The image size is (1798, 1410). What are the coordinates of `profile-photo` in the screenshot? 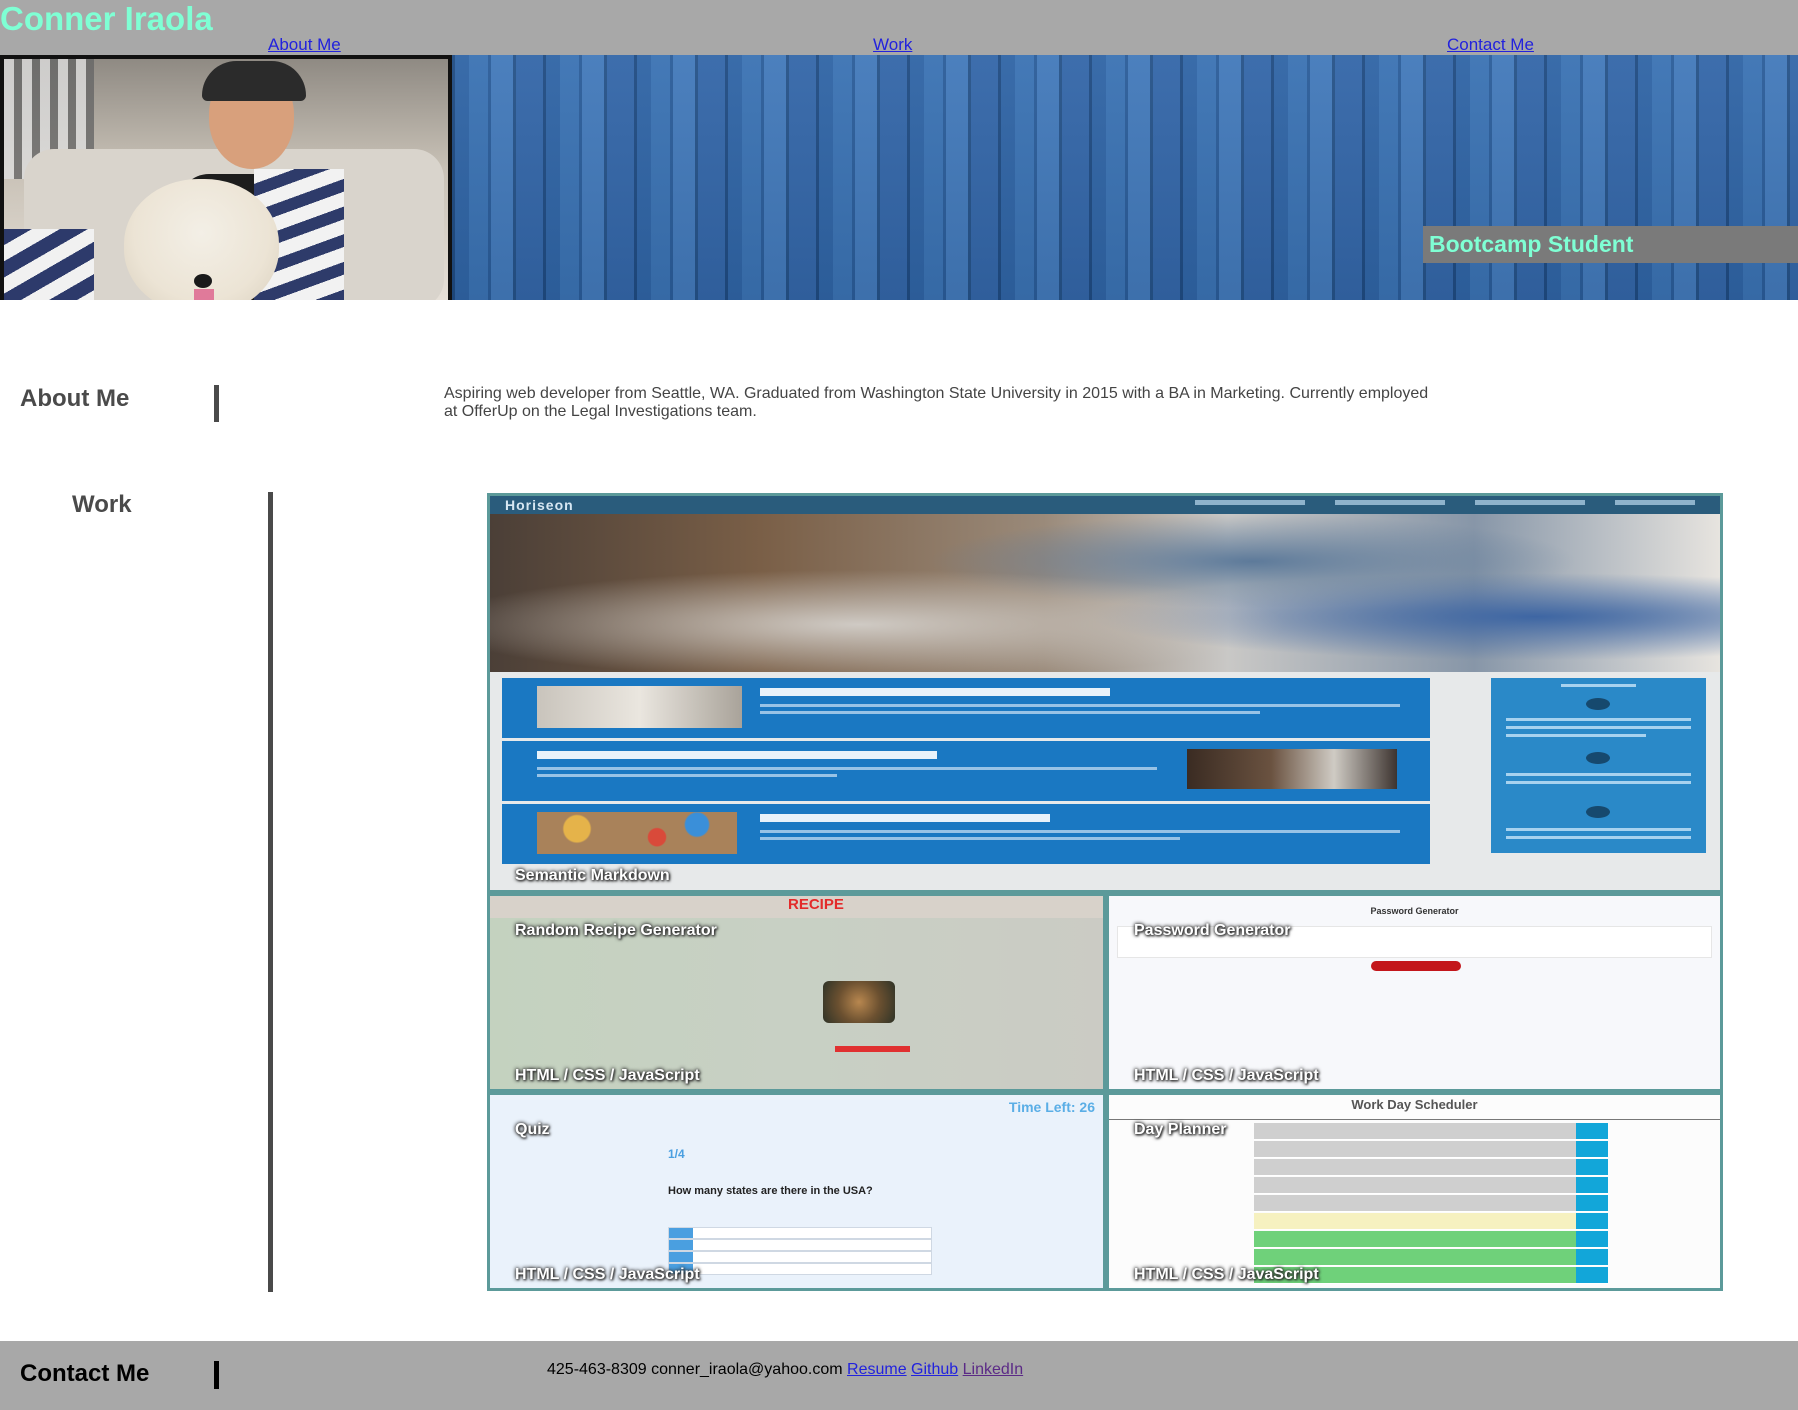 It's located at (226, 177).